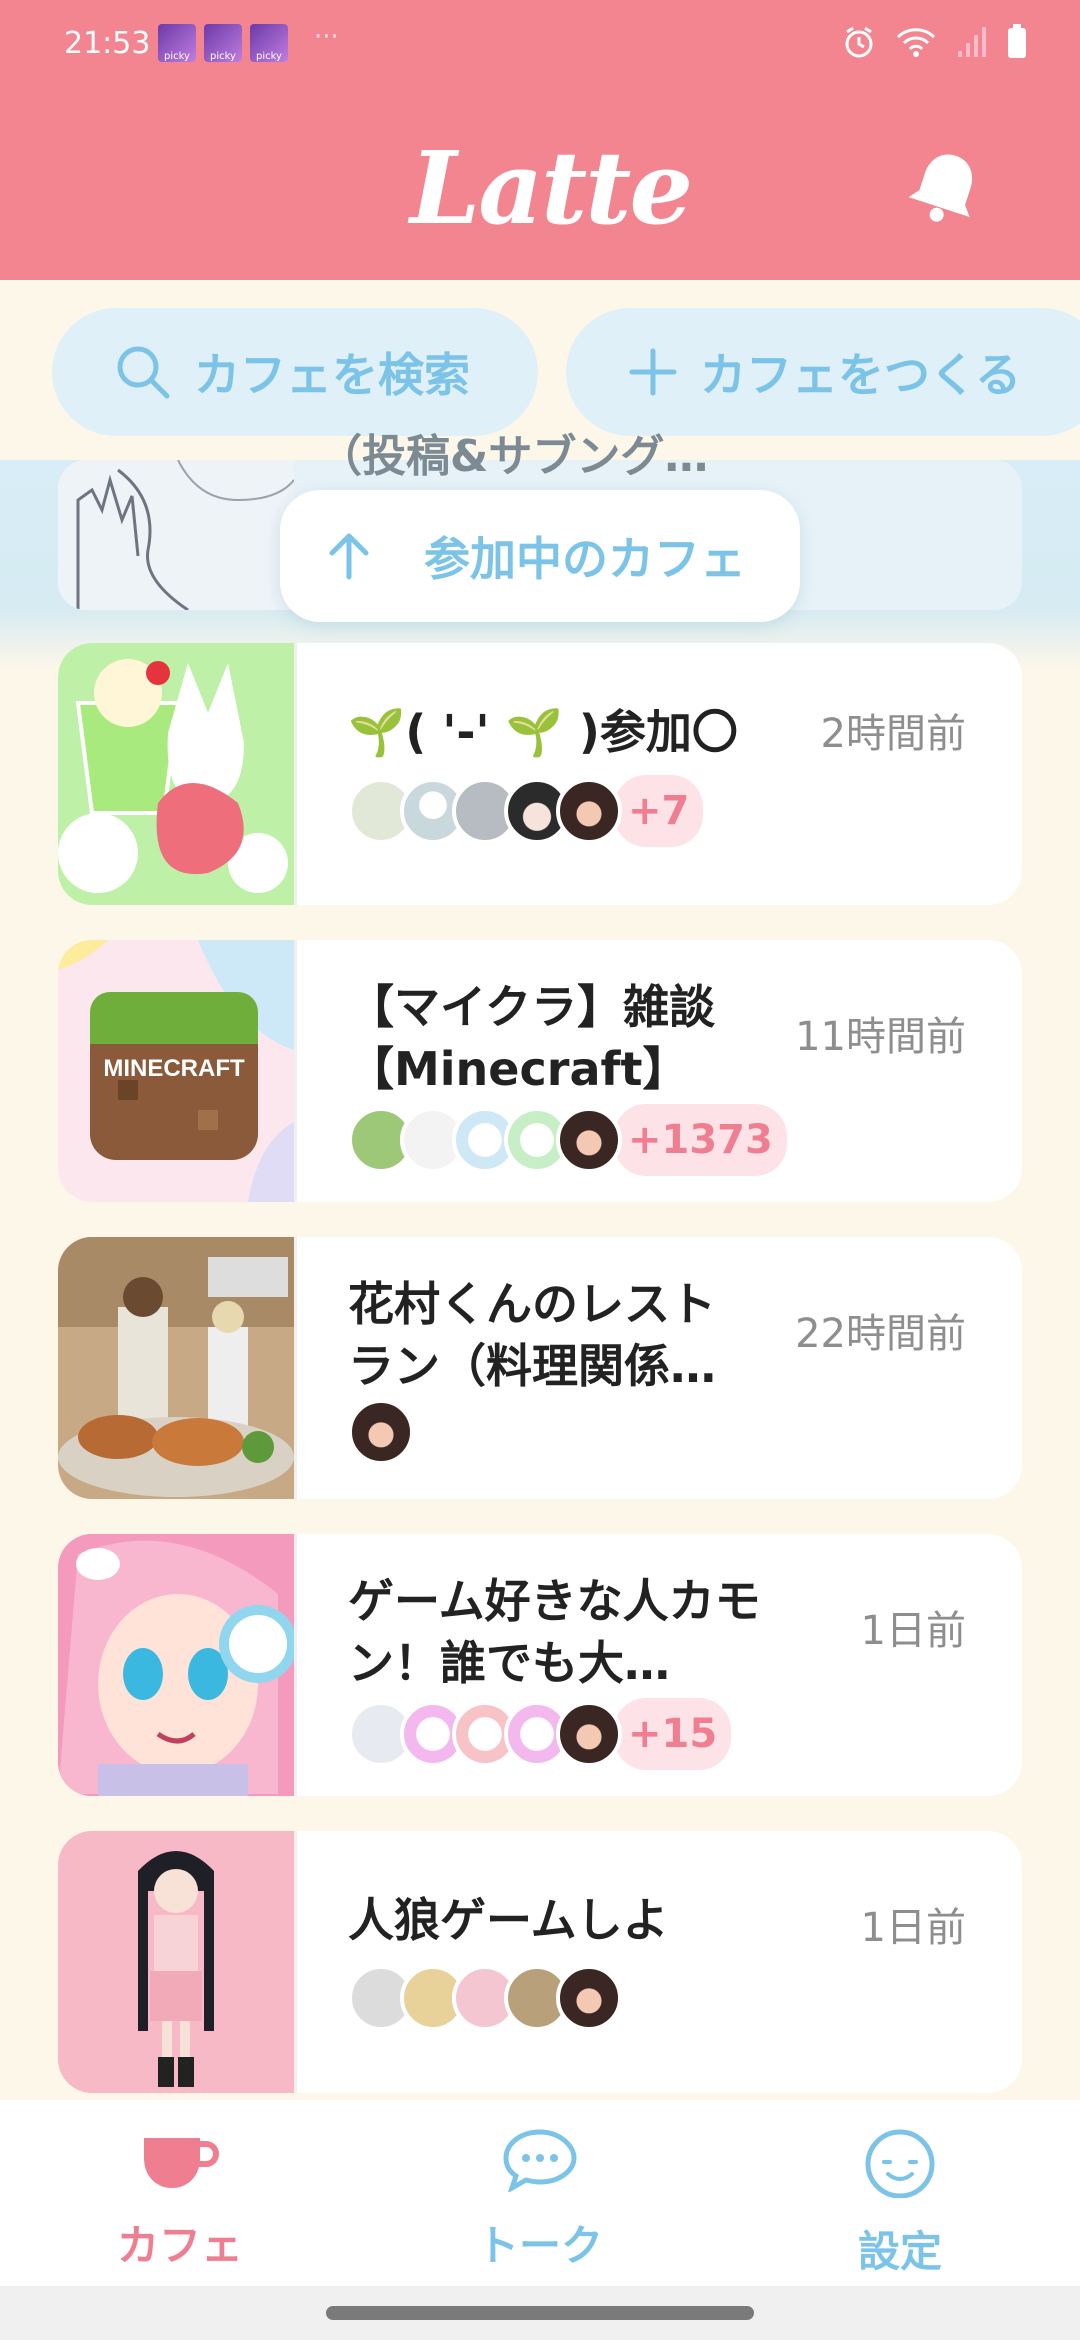 The height and width of the screenshot is (2340, 1080). What do you see at coordinates (859, 42) in the screenshot?
I see `alarm-icon` at bounding box center [859, 42].